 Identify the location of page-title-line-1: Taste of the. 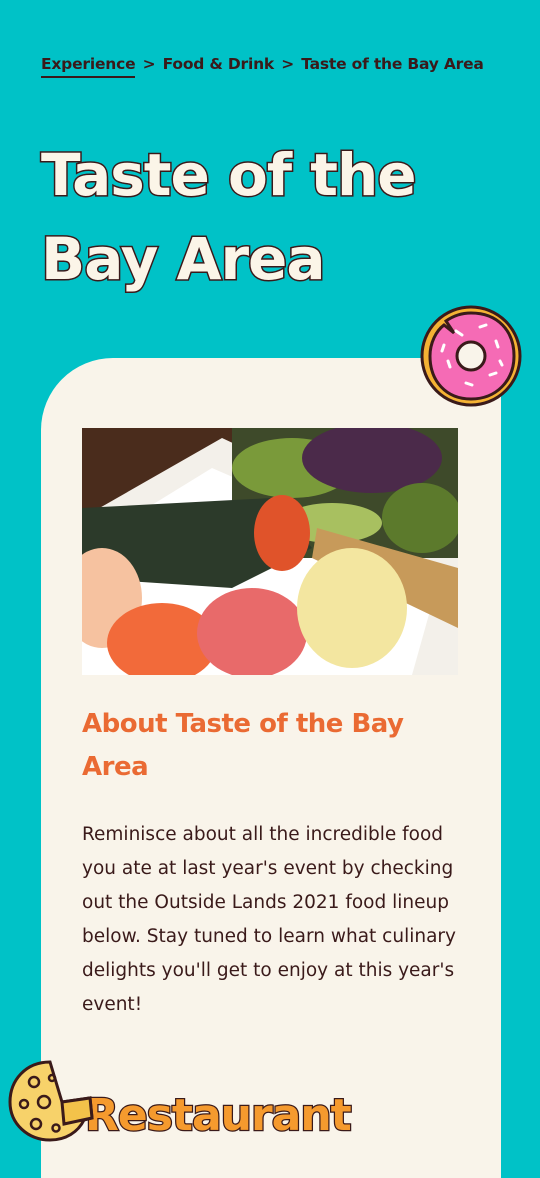
(229, 175).